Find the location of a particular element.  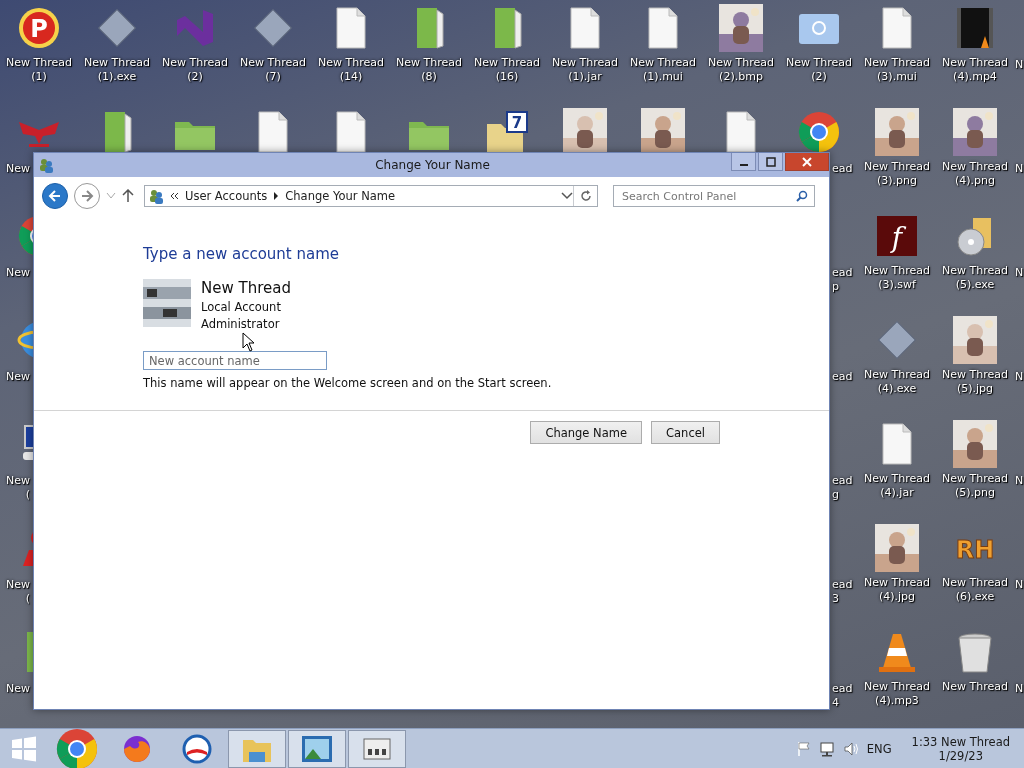

maximize-icon is located at coordinates (770, 161).